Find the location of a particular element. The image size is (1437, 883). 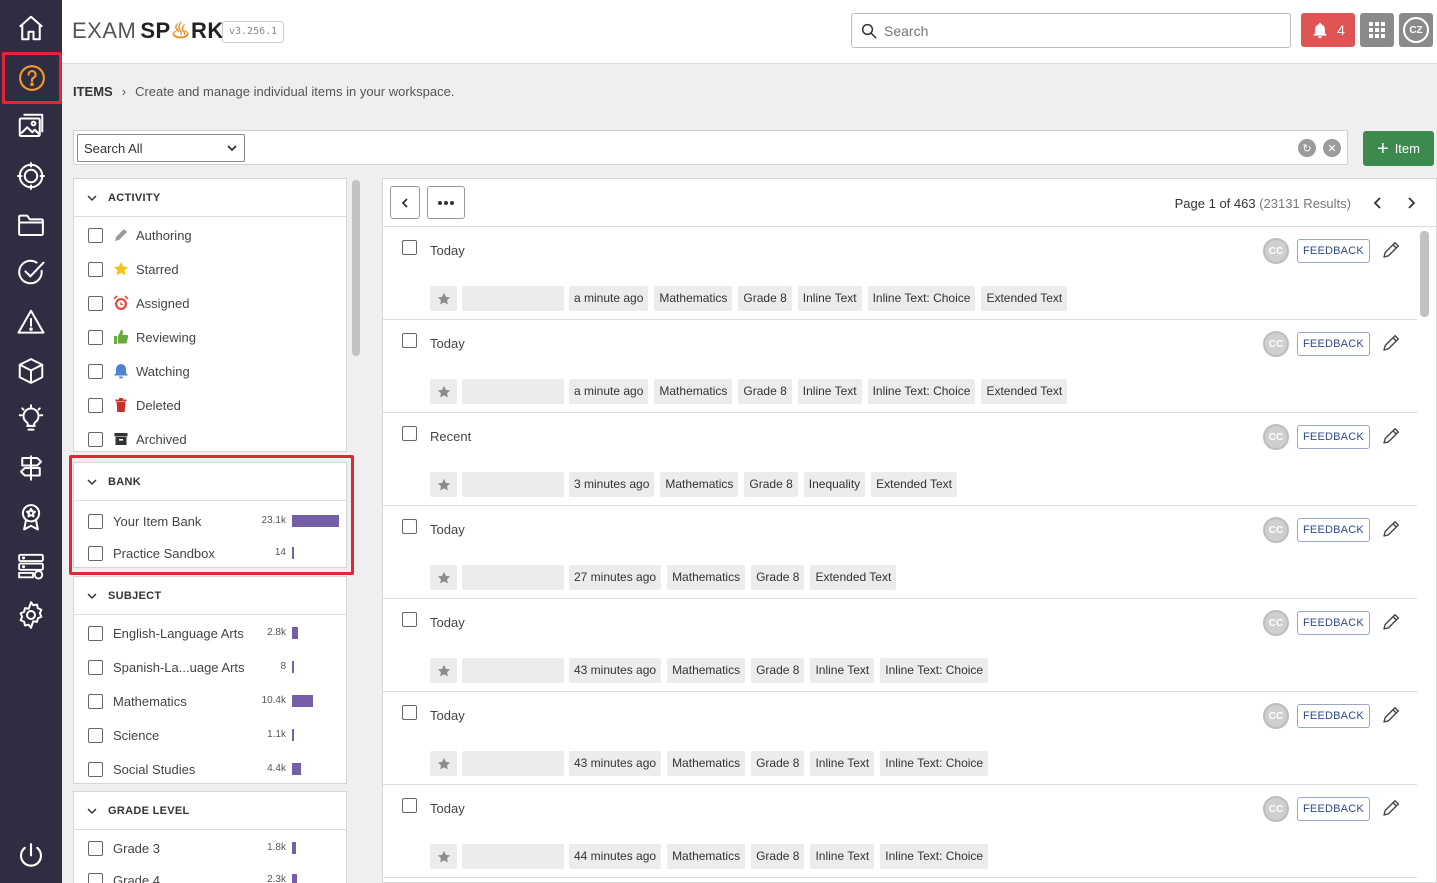

facet-subject-social-studies: Social Studies is located at coordinates (141, 769).